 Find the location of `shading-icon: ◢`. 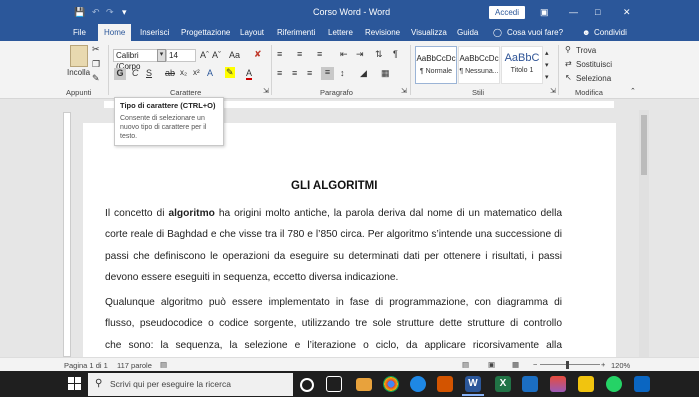

shading-icon: ◢ is located at coordinates (363, 73).